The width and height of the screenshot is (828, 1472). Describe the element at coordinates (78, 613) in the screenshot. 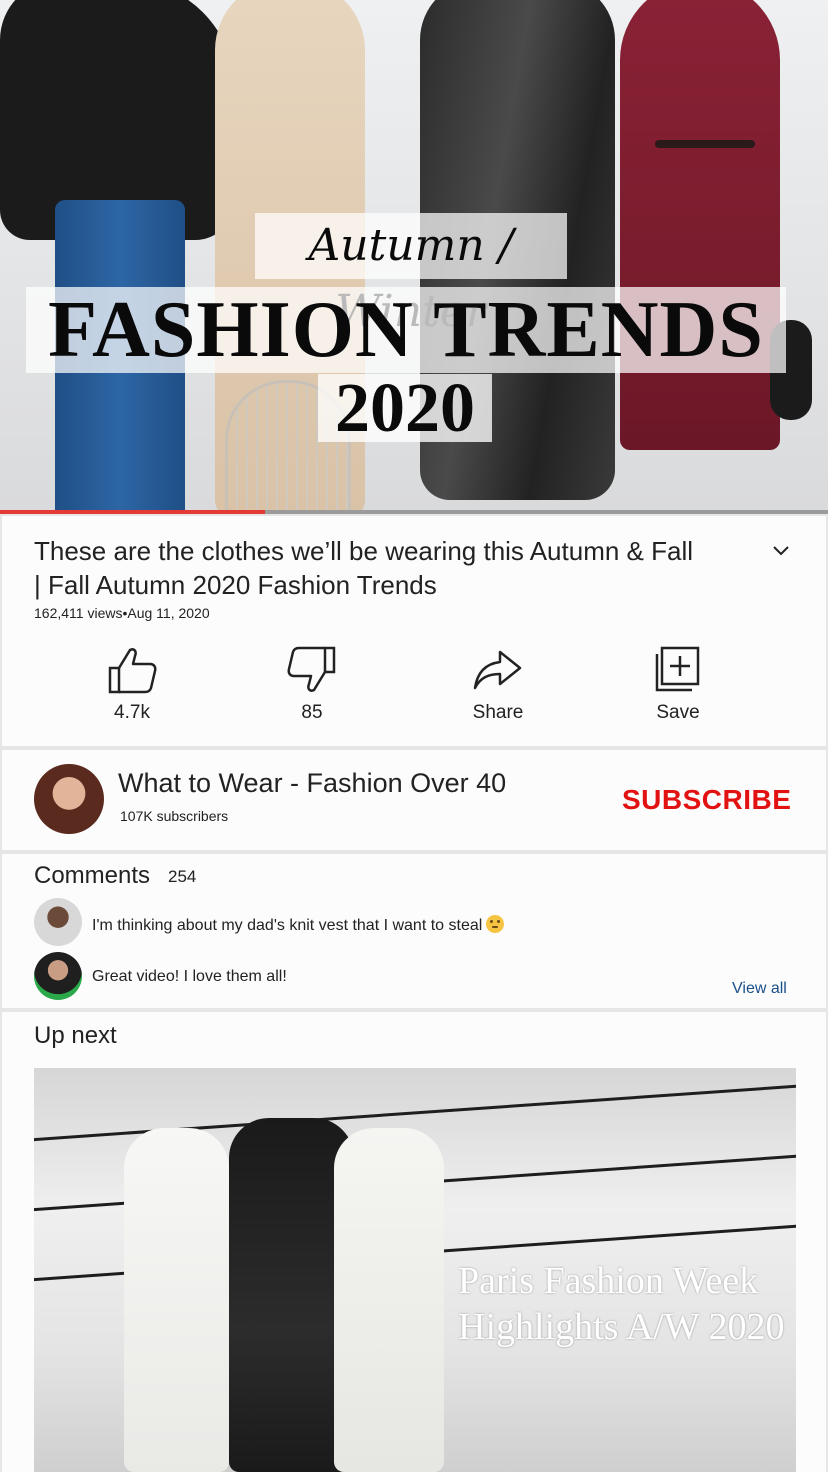

I see `view-count: 162,411 views` at that location.